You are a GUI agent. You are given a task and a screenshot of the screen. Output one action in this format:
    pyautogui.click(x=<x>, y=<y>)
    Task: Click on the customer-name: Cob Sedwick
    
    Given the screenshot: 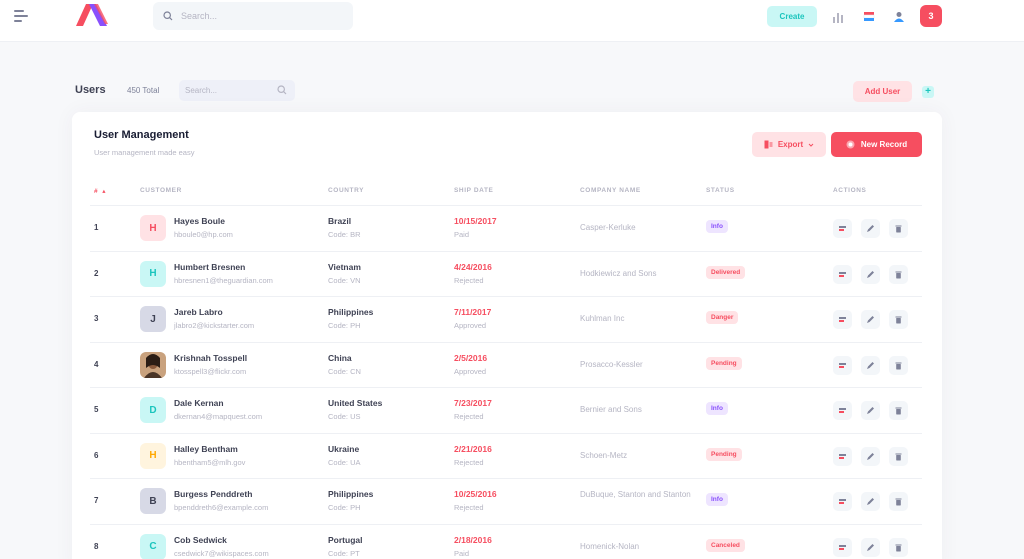 What is the action you would take?
    pyautogui.click(x=200, y=540)
    